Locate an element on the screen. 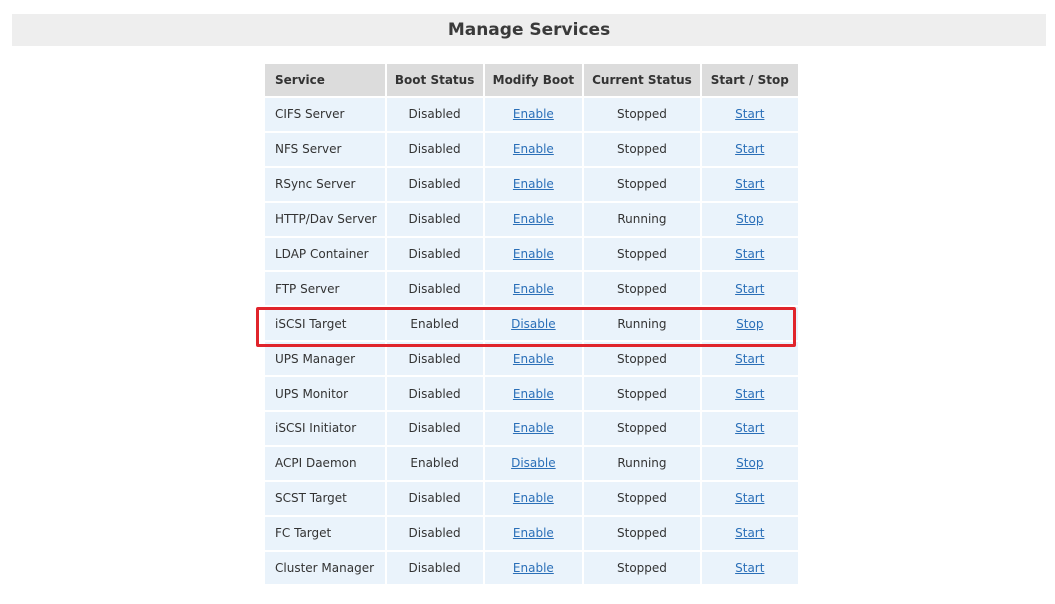 This screenshot has height=604, width=1055. service-name: SCST Target is located at coordinates (325, 498).